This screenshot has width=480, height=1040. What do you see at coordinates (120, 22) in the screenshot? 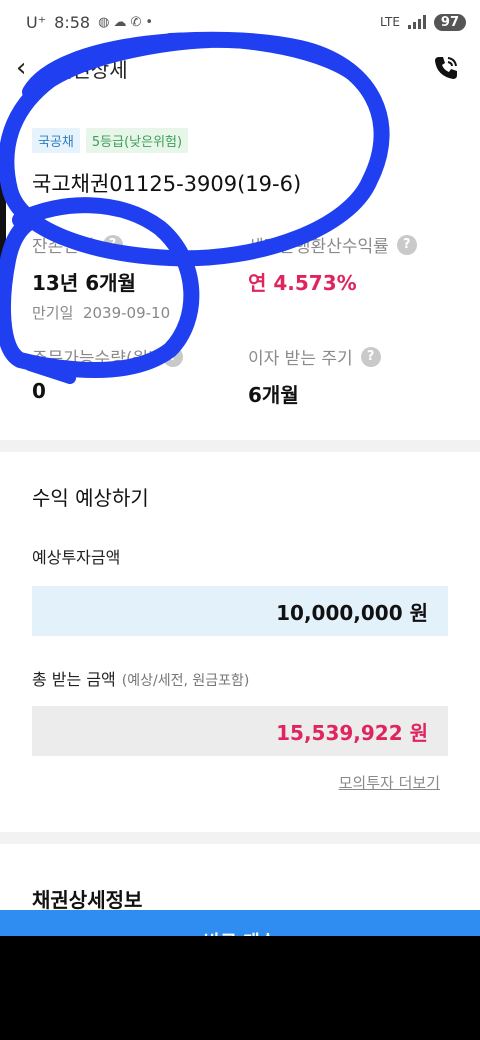
I see `cloud-icon: ☁` at bounding box center [120, 22].